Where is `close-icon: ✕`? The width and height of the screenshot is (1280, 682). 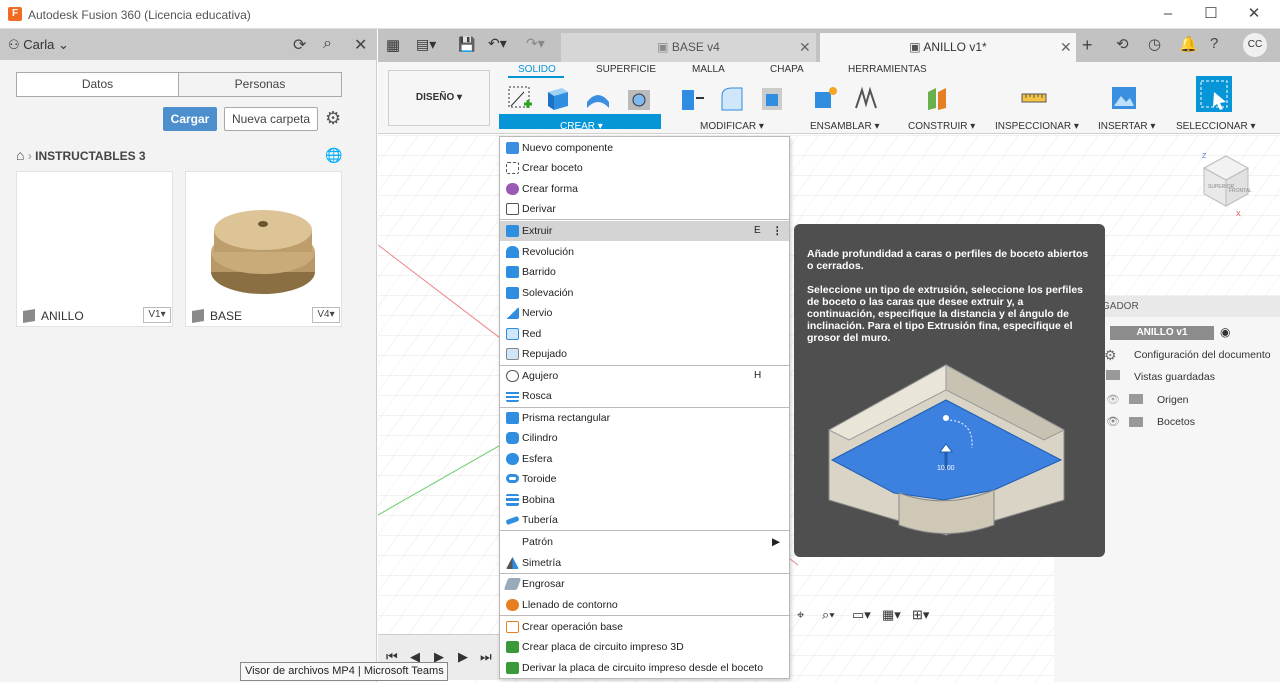
close-icon: ✕ is located at coordinates (1254, 14).